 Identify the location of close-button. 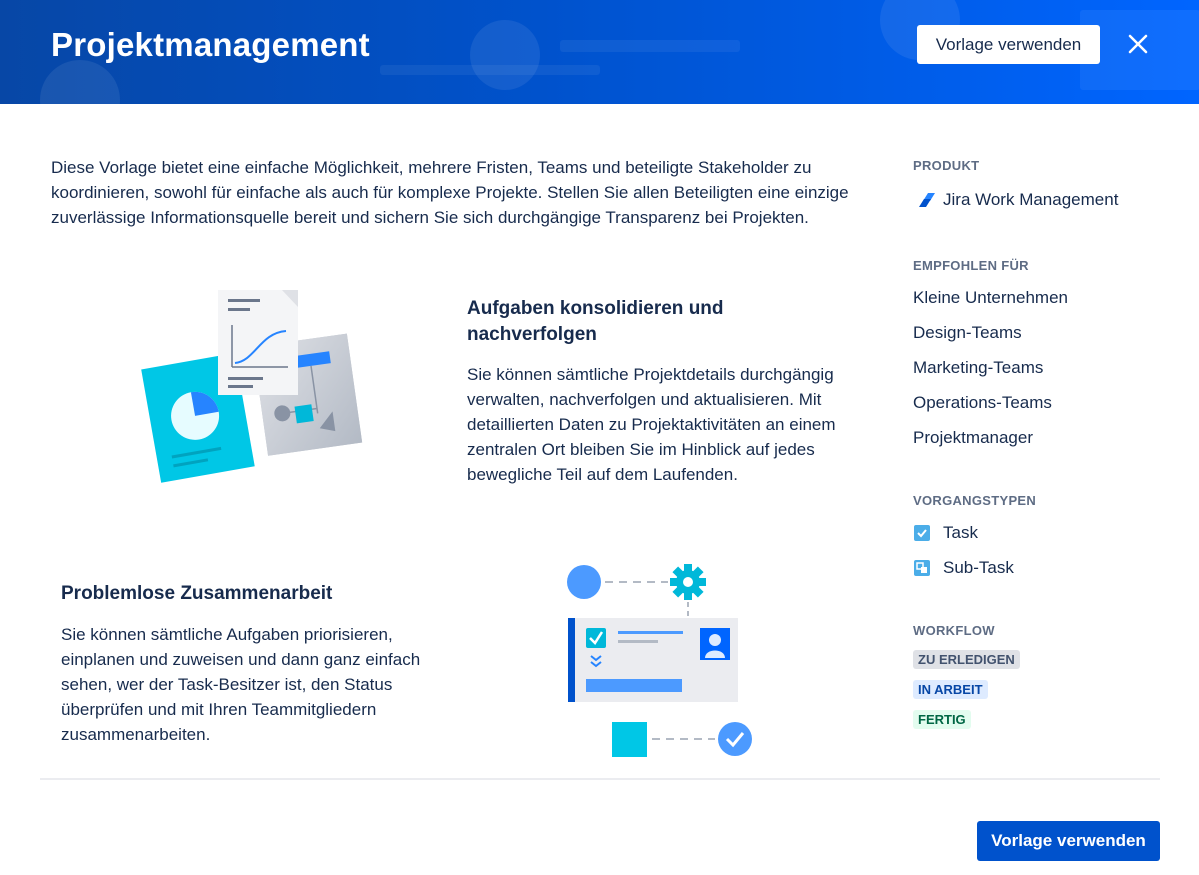
(1138, 44).